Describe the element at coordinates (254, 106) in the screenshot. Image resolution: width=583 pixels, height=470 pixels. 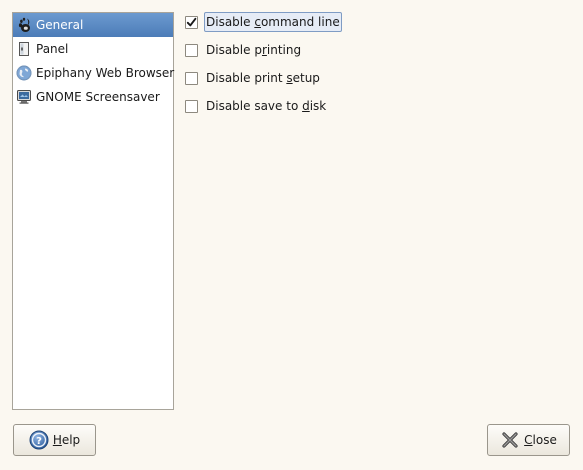
I see `label-text: Disable save to` at that location.